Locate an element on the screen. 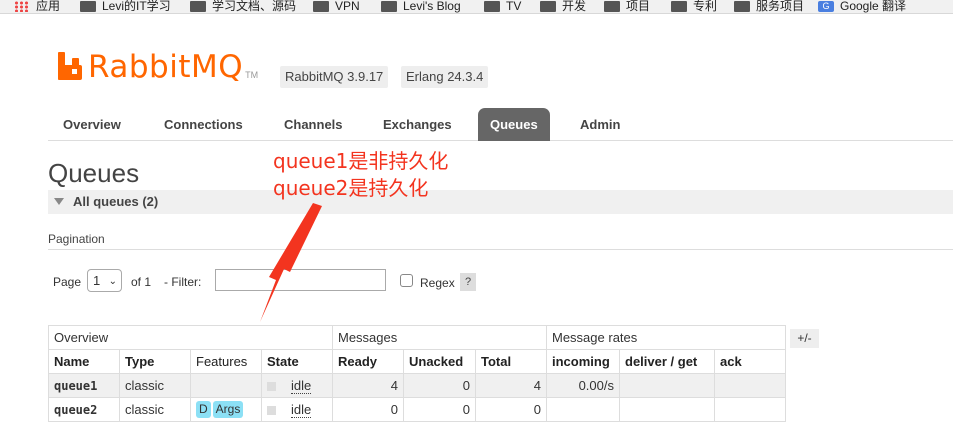 Image resolution: width=953 pixels, height=436 pixels. toggle-columns-button: +/- is located at coordinates (804, 338).